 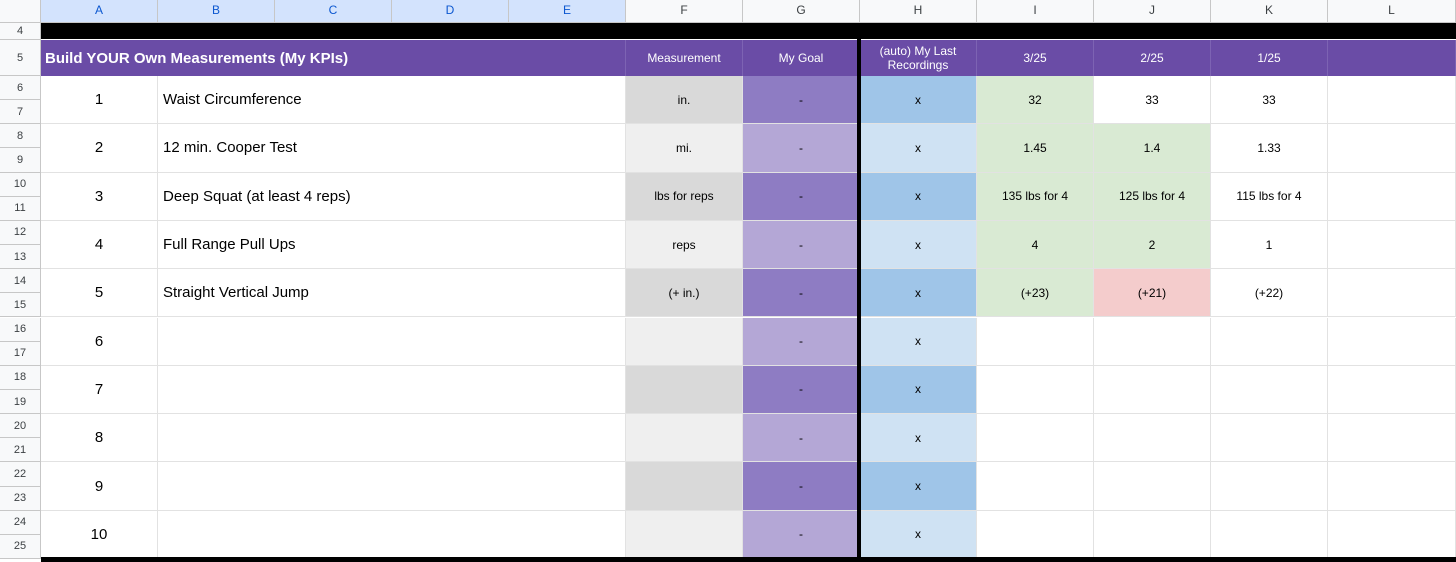 What do you see at coordinates (20, 450) in the screenshot?
I see `row-header-21: 21` at bounding box center [20, 450].